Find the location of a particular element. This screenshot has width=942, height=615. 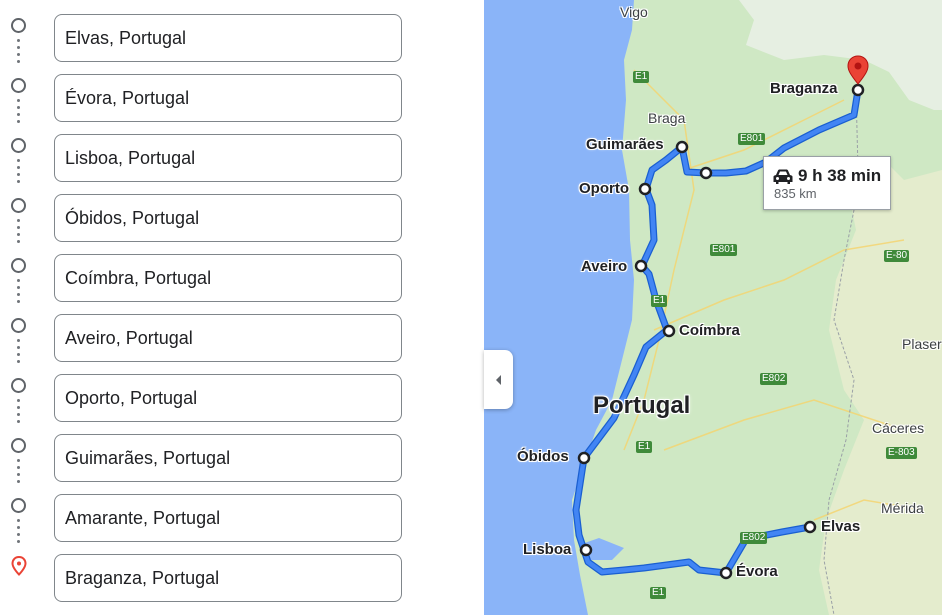

stop-row: Lisboa, Portugal is located at coordinates (242, 151).